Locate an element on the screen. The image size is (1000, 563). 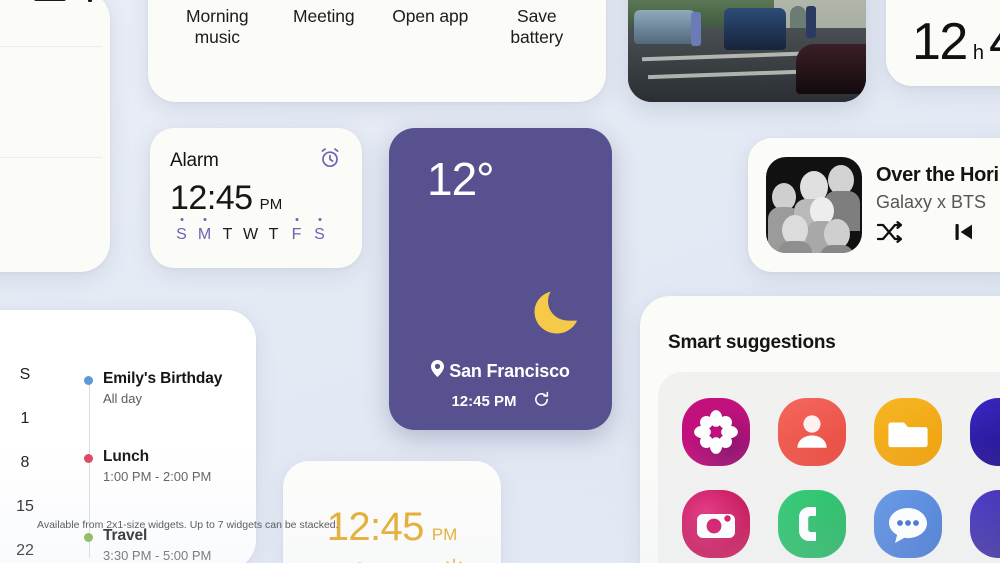
routine-item-meeting: Meeting is located at coordinates (324, 24).